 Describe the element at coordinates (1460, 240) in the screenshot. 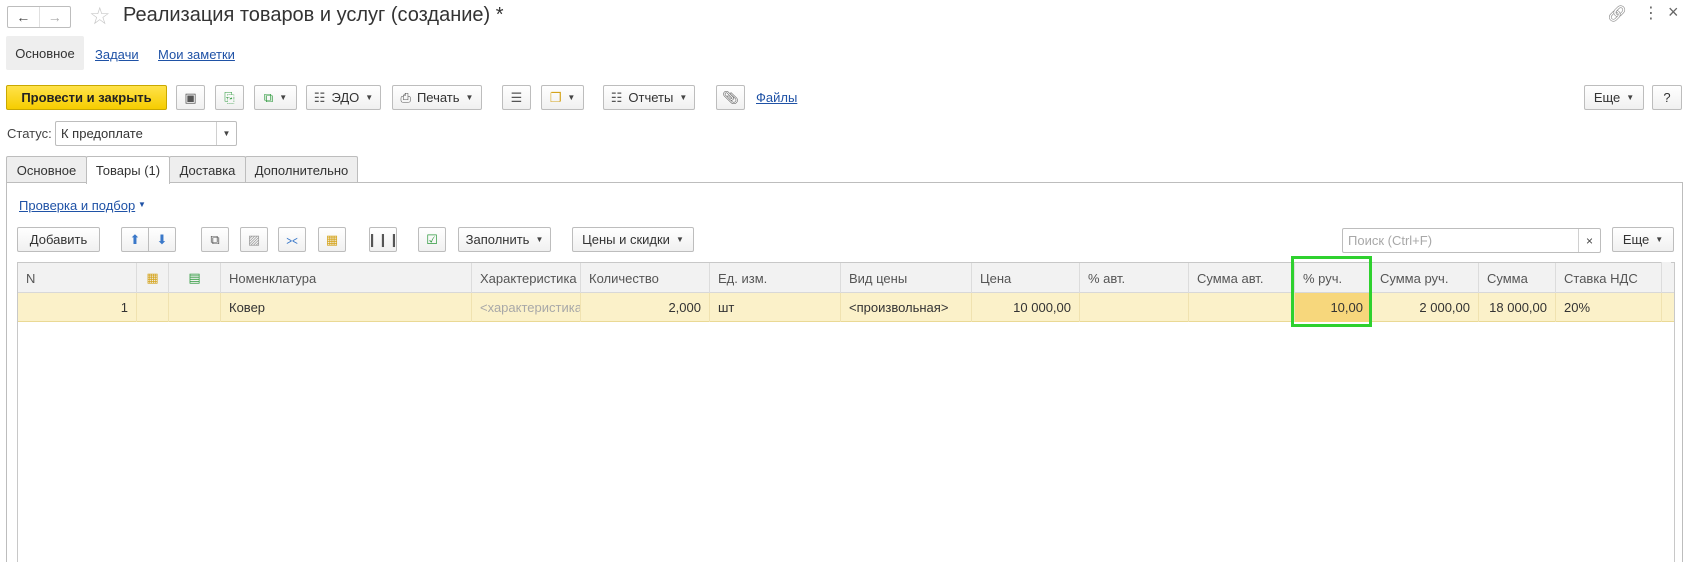

I see `search-input: Поиск (Ctrl+F)` at that location.